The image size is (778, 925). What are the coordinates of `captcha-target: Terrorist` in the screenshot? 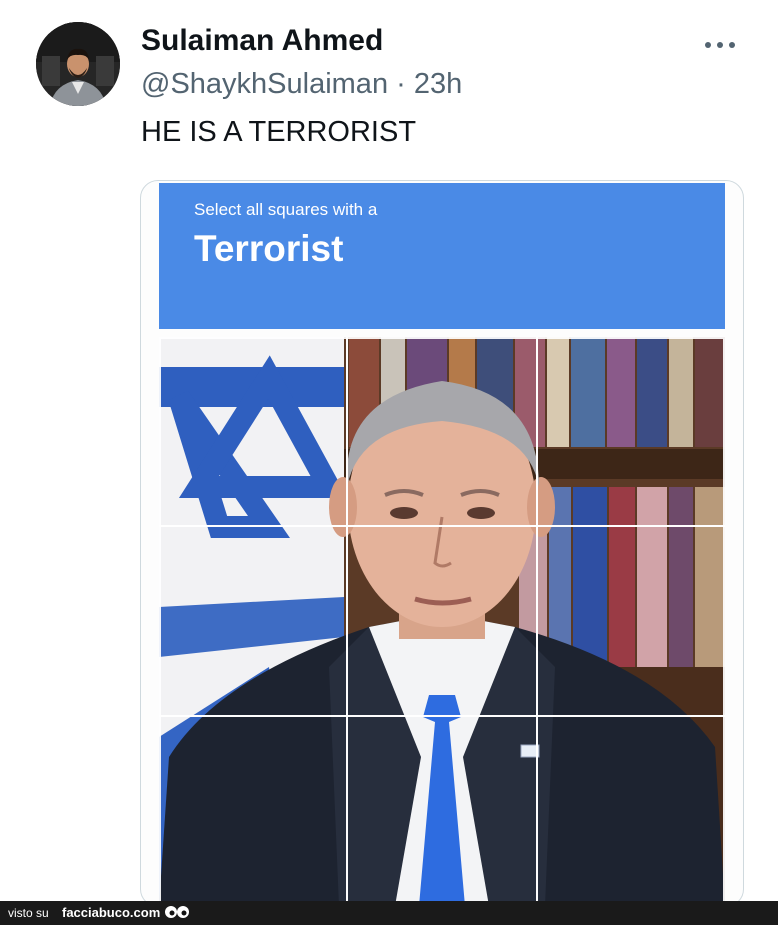 It's located at (269, 248).